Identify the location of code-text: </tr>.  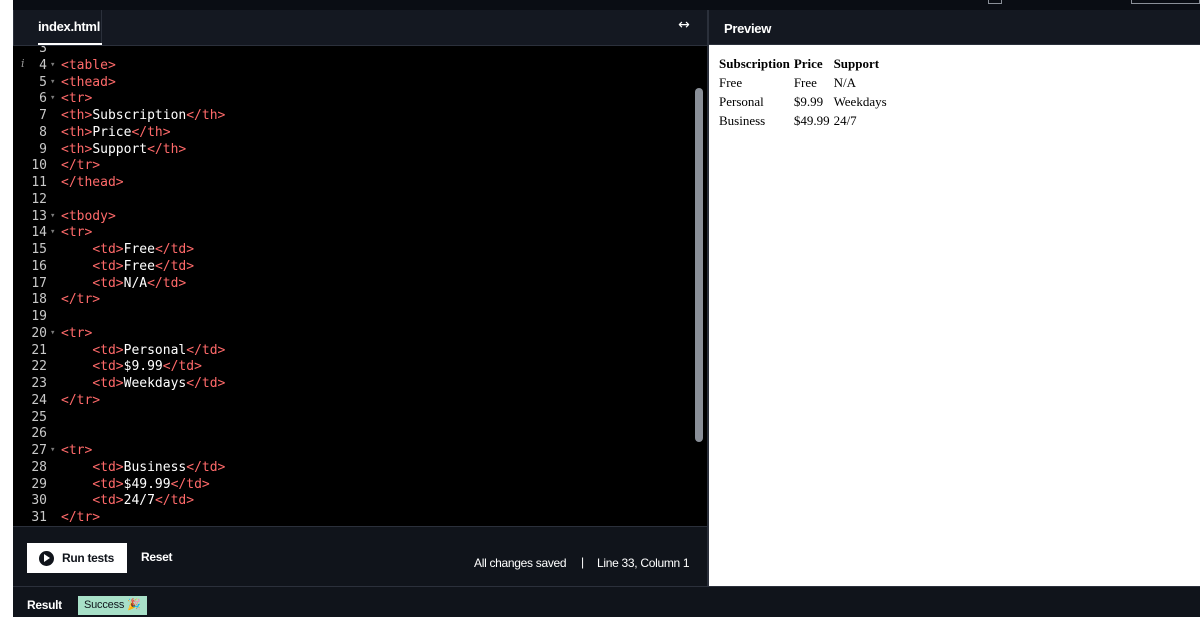
(80, 165).